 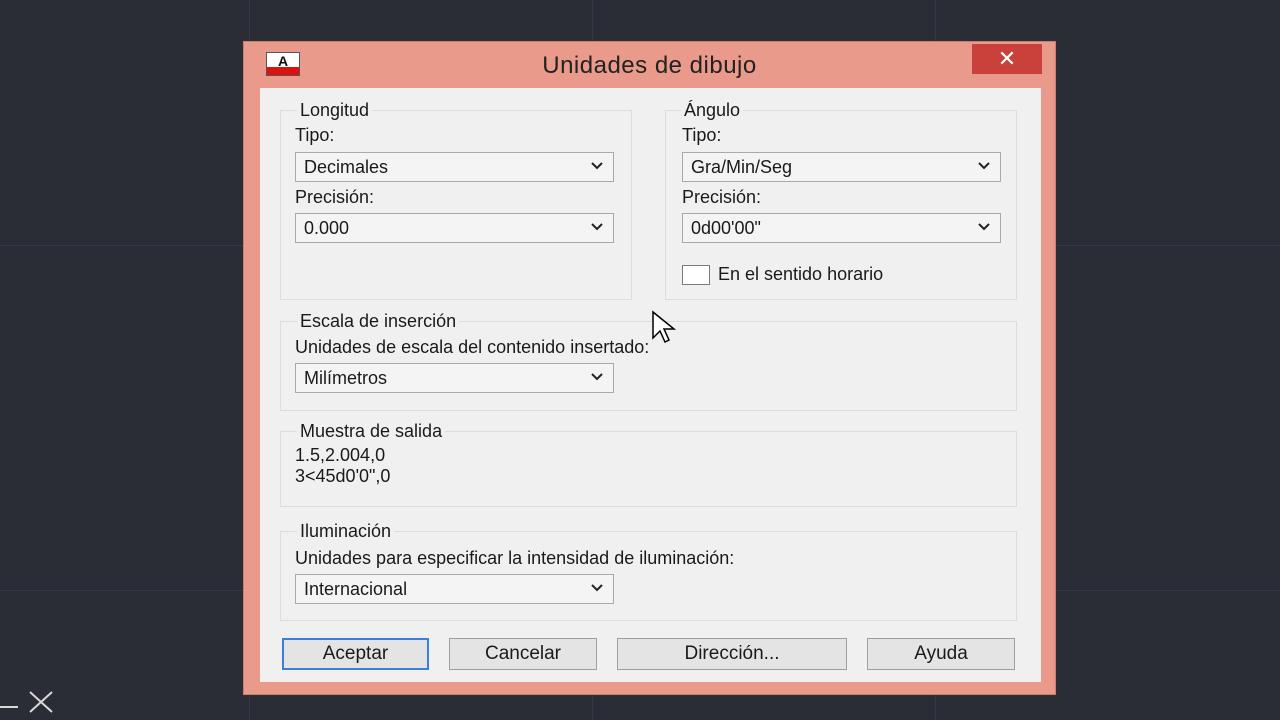 What do you see at coordinates (742, 167) in the screenshot?
I see `angle-type-value: Gra/Min/Seg` at bounding box center [742, 167].